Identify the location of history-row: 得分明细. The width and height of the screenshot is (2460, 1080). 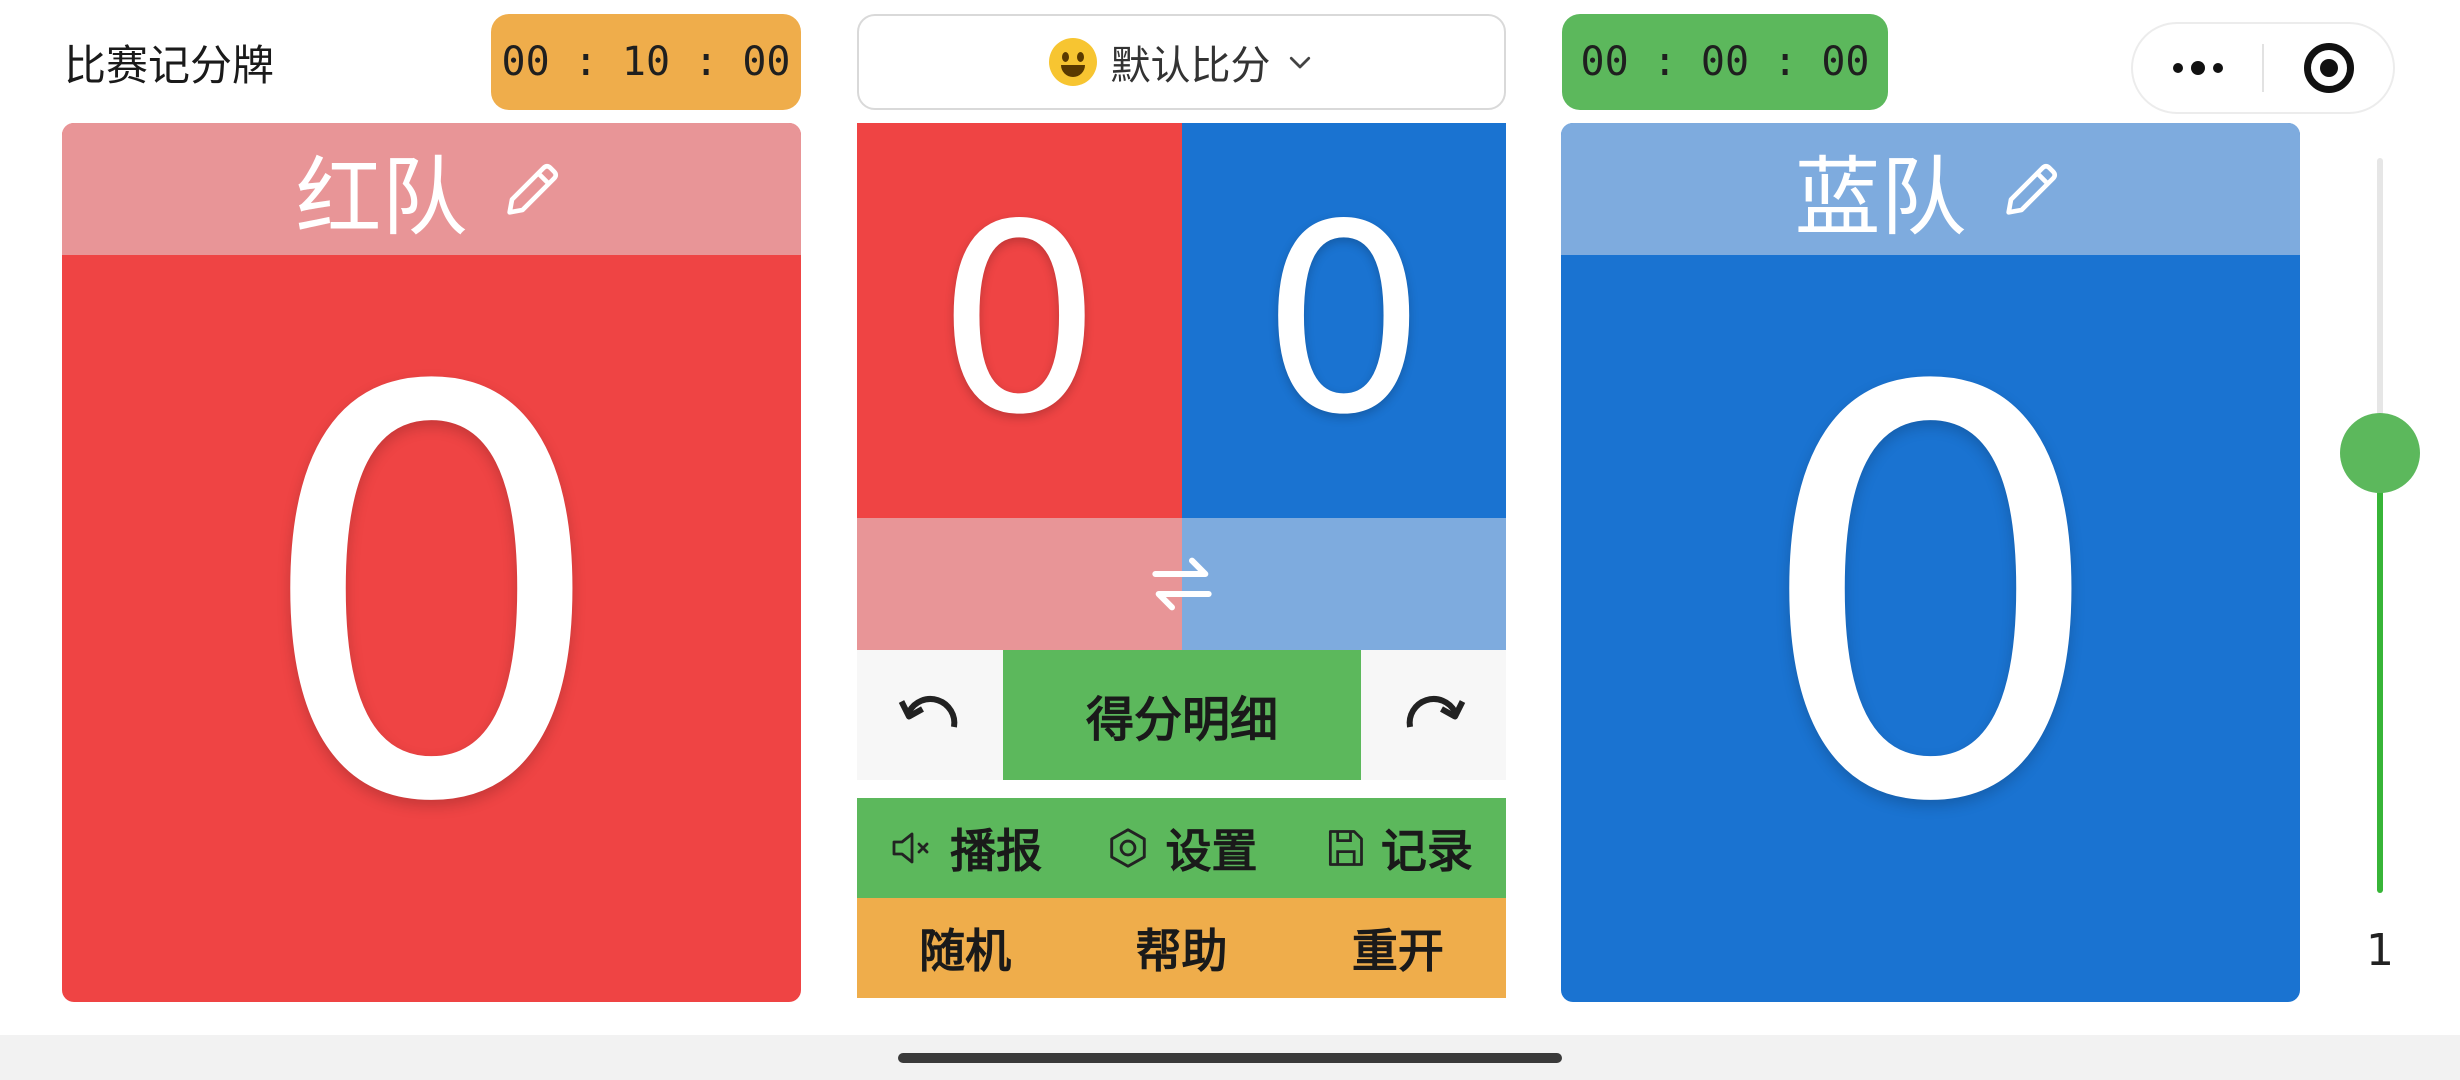
(1181, 715).